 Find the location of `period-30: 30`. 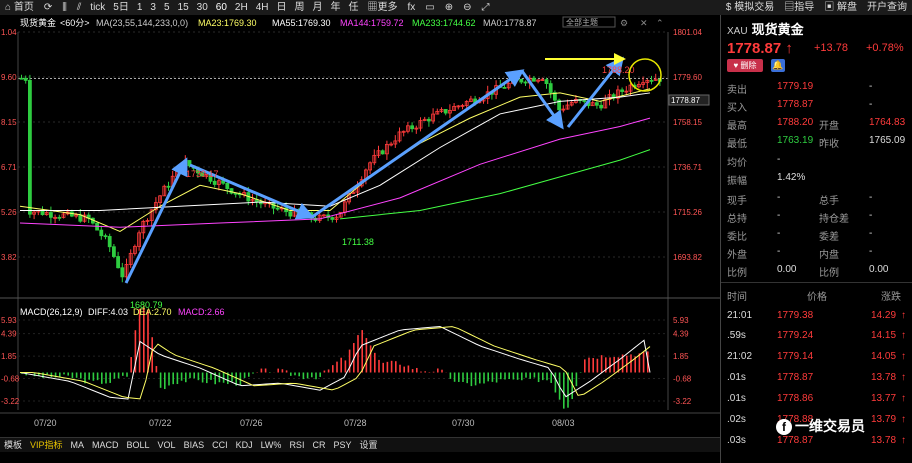

period-30: 30 is located at coordinates (202, 7).